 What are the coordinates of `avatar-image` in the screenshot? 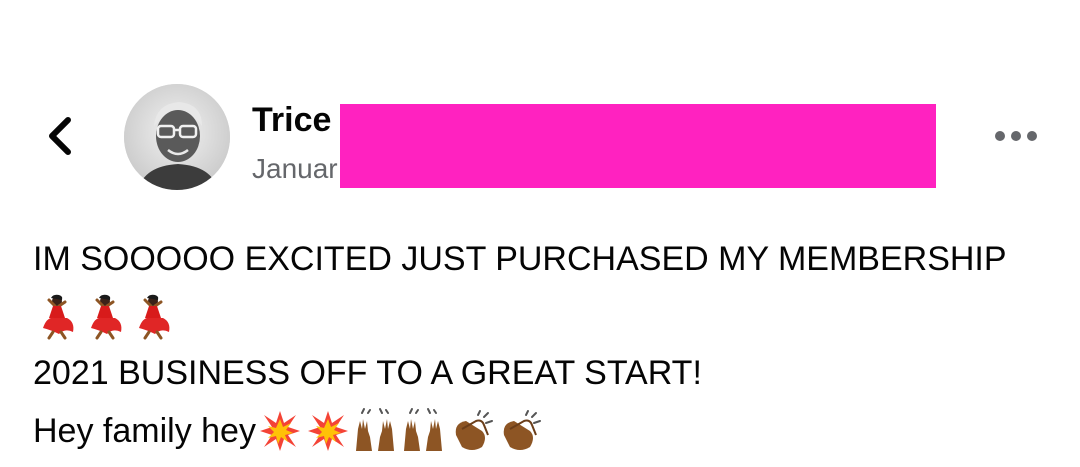 It's located at (177, 137).